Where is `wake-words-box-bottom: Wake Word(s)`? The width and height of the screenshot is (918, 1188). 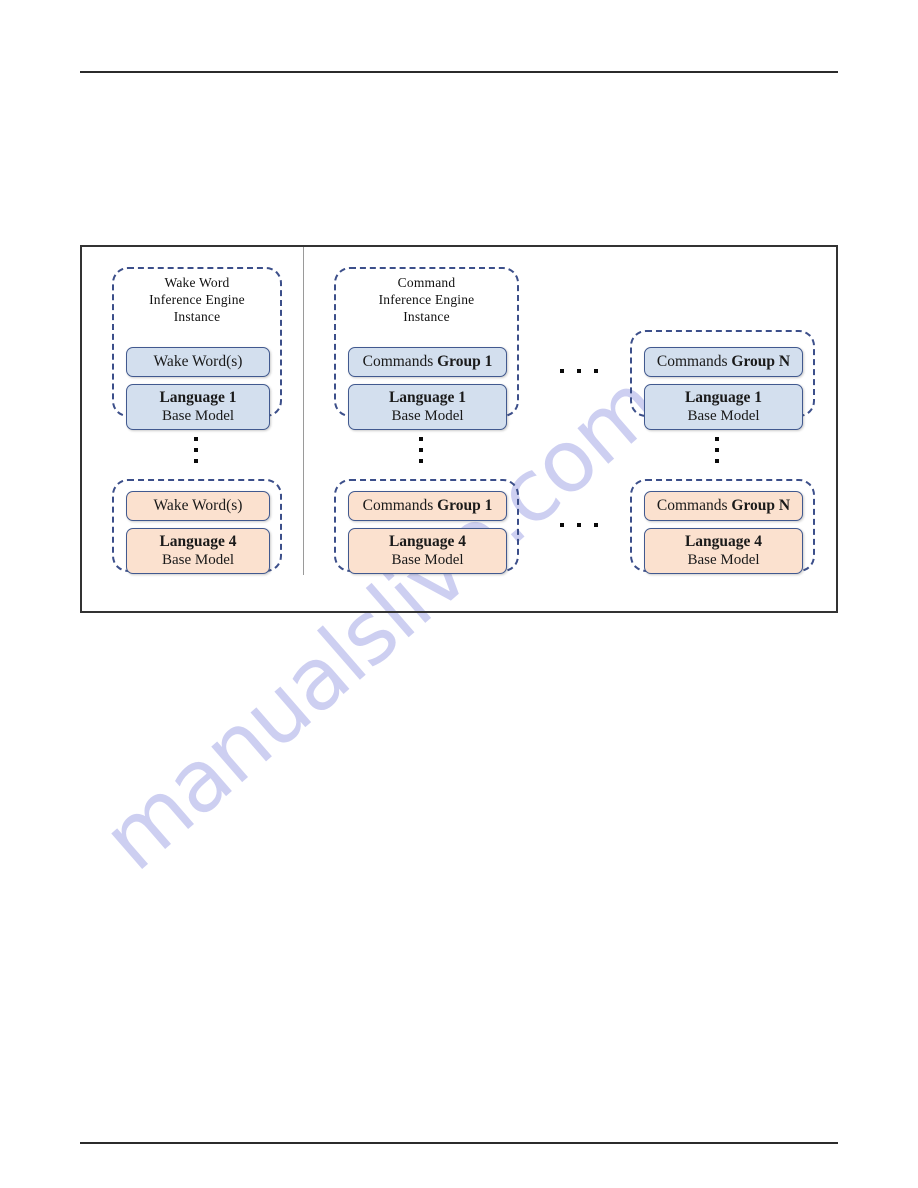
wake-words-box-bottom: Wake Word(s) is located at coordinates (198, 506).